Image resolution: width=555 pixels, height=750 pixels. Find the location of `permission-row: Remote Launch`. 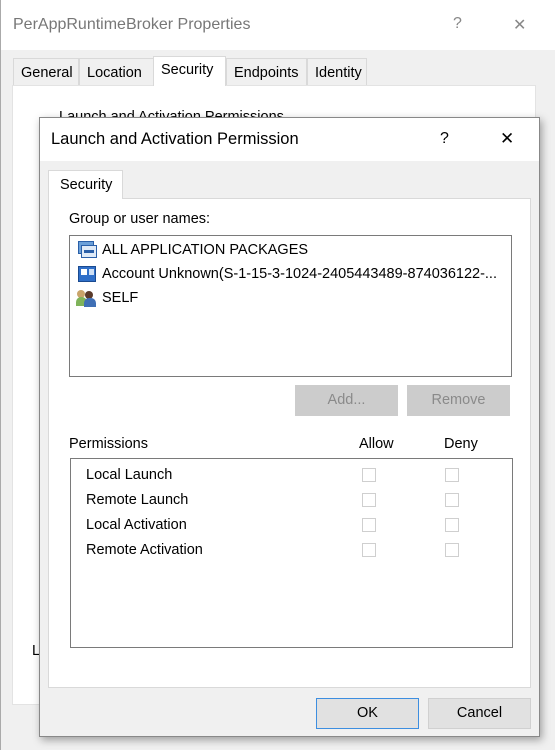

permission-row: Remote Launch is located at coordinates (291, 501).